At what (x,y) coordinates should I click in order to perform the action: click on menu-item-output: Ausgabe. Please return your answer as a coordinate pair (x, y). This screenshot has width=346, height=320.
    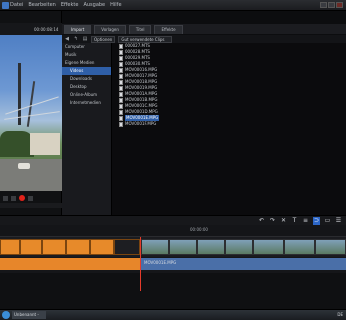
    Looking at the image, I should click on (94, 5).